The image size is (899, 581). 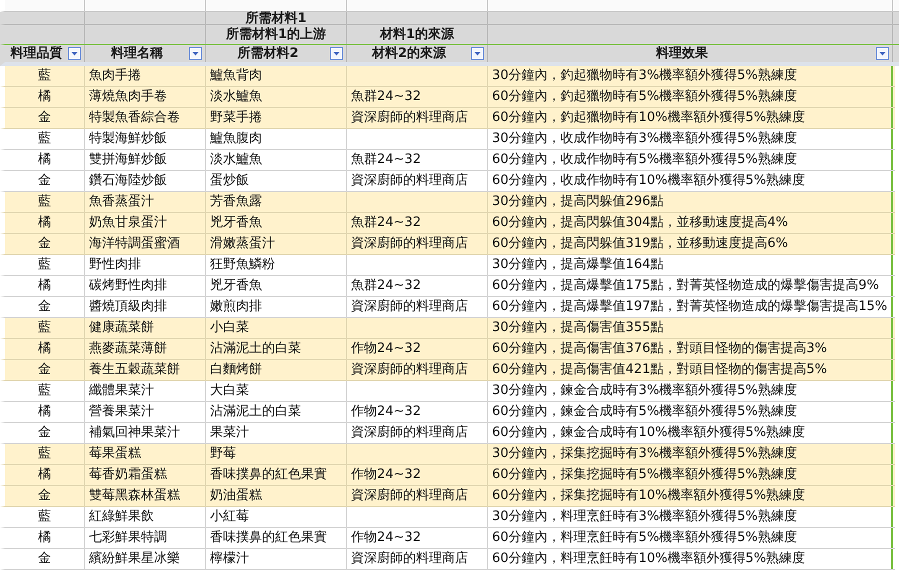 What do you see at coordinates (417, 34) in the screenshot?
I see `group-header: 材料1的來源` at bounding box center [417, 34].